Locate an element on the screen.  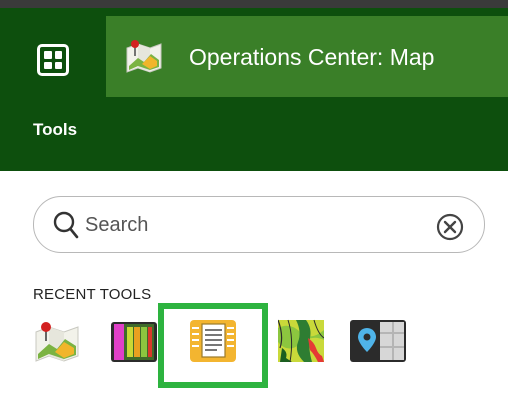
search-box is located at coordinates (259, 224).